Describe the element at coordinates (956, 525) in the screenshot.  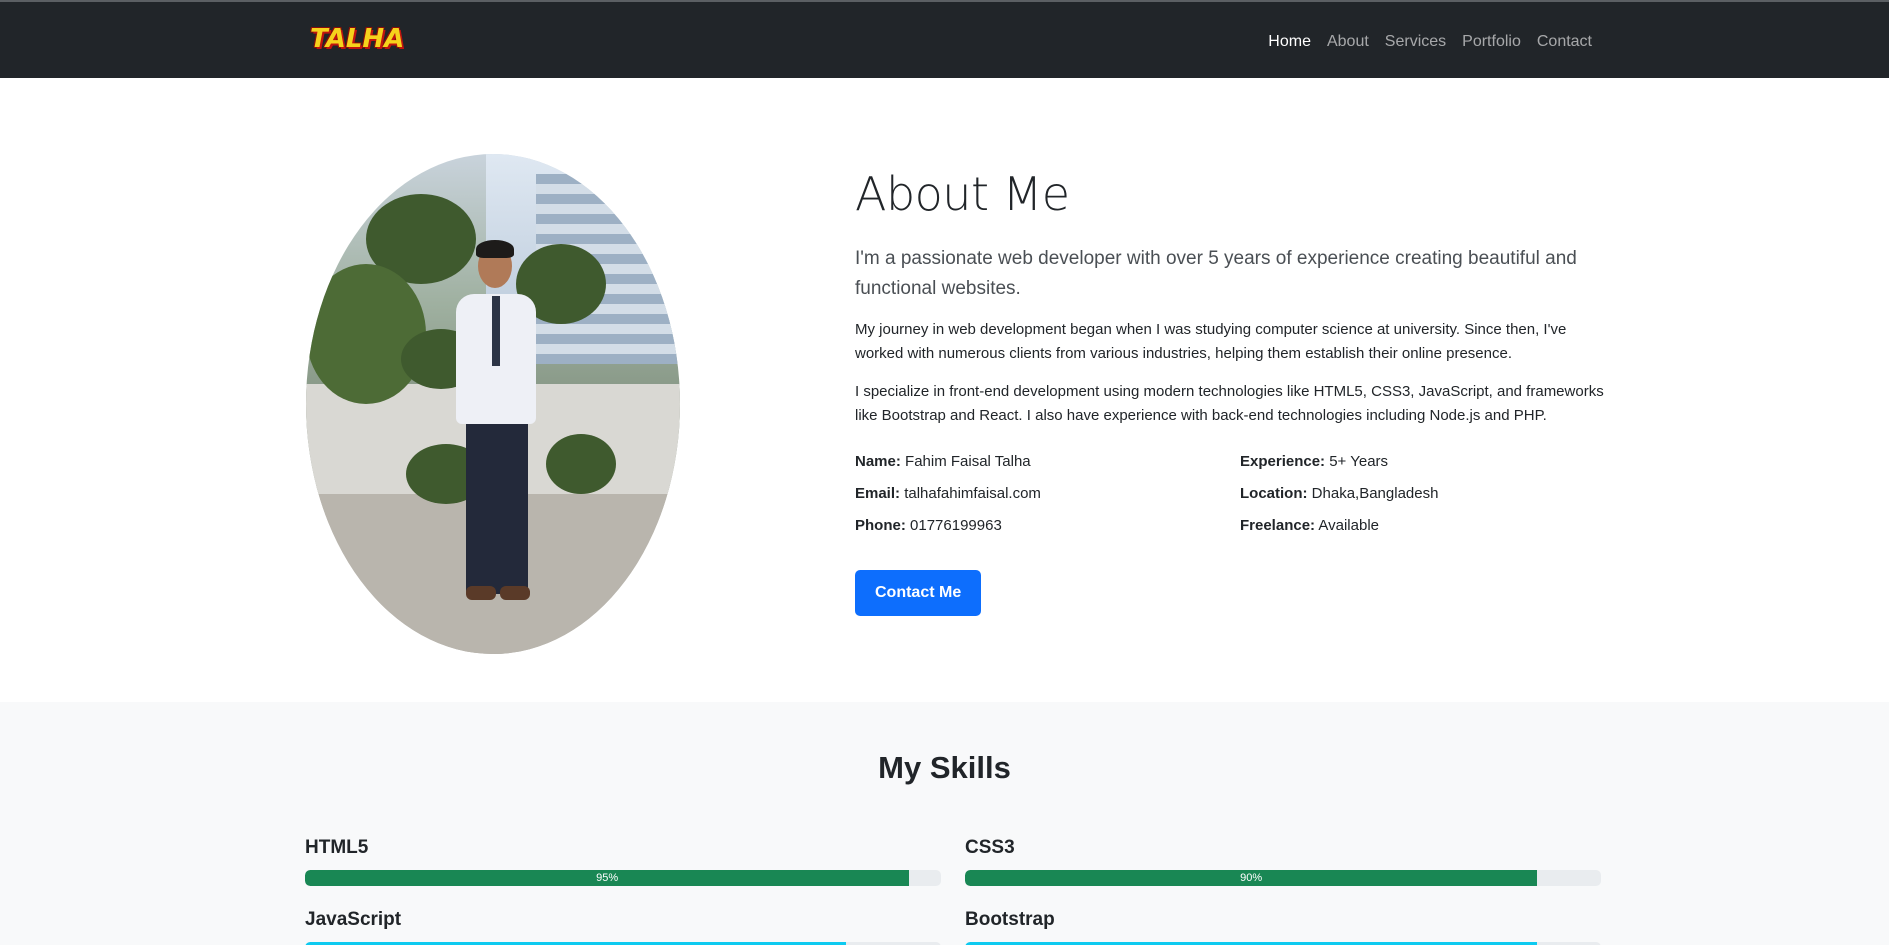
I see `info-value: 01776199963` at that location.